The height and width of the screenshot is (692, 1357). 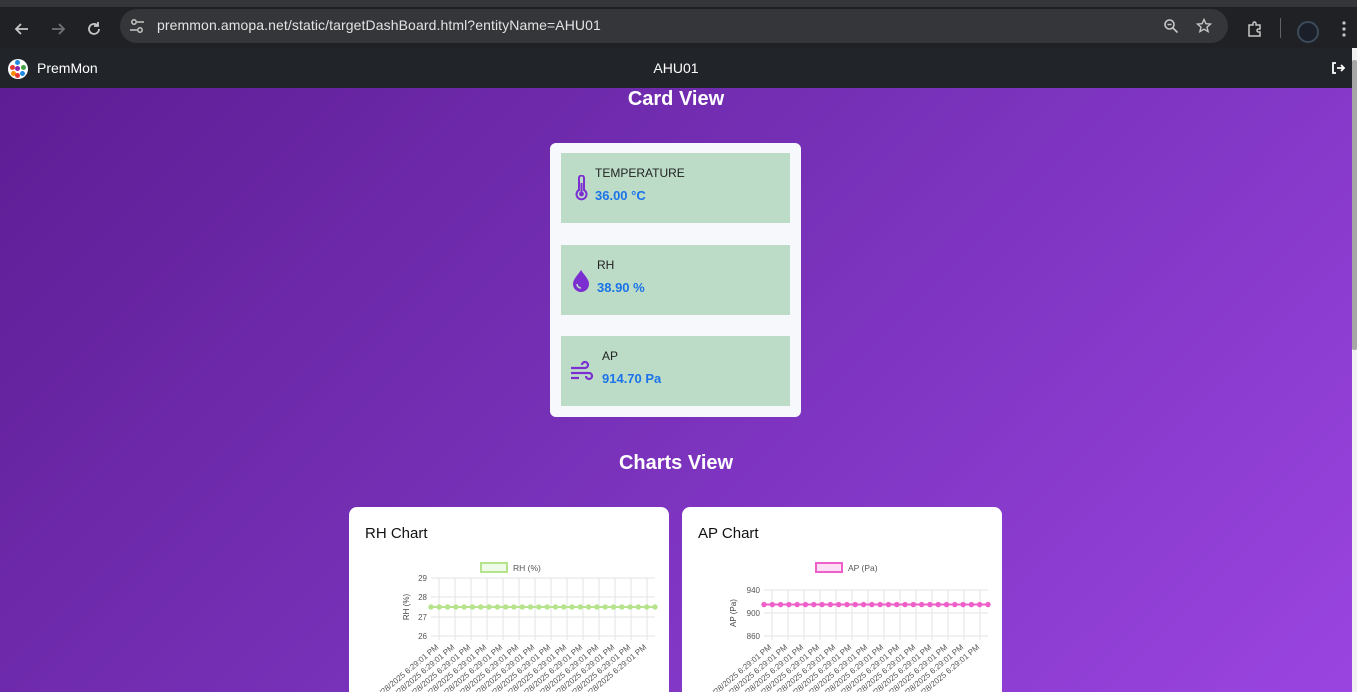 I want to click on card-label: AP, so click(x=610, y=356).